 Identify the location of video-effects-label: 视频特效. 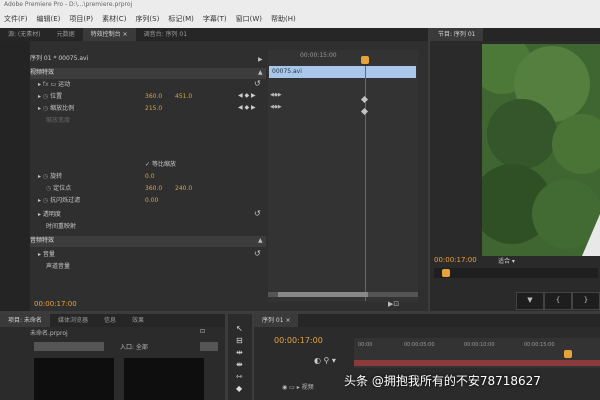
(42, 72).